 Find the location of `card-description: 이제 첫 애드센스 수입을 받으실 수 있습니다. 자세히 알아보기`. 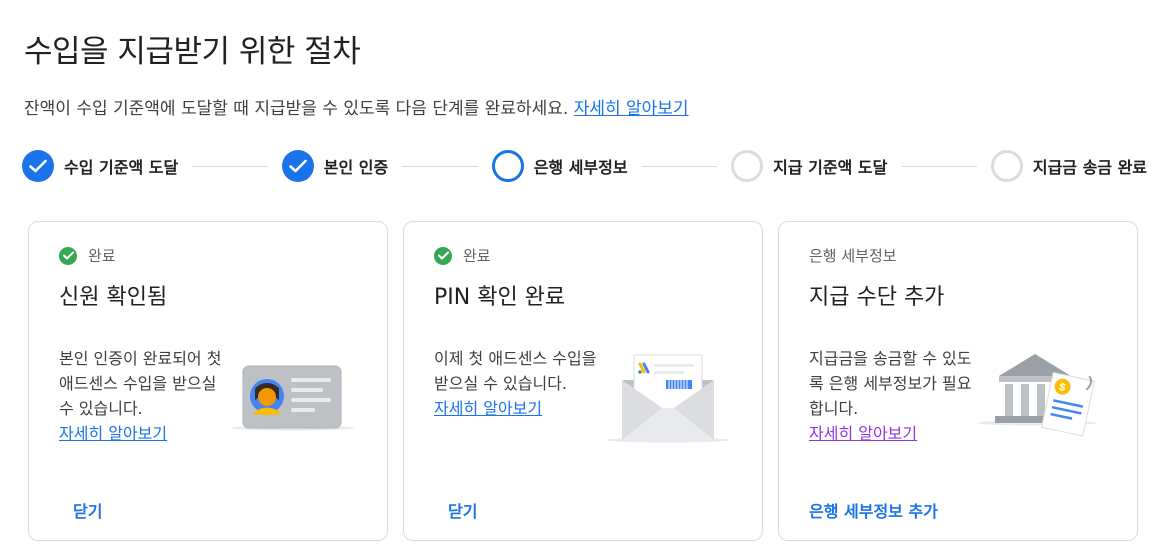

card-description: 이제 첫 애드센스 수입을 받으실 수 있습니다. 자세히 알아보기 is located at coordinates (516, 383).